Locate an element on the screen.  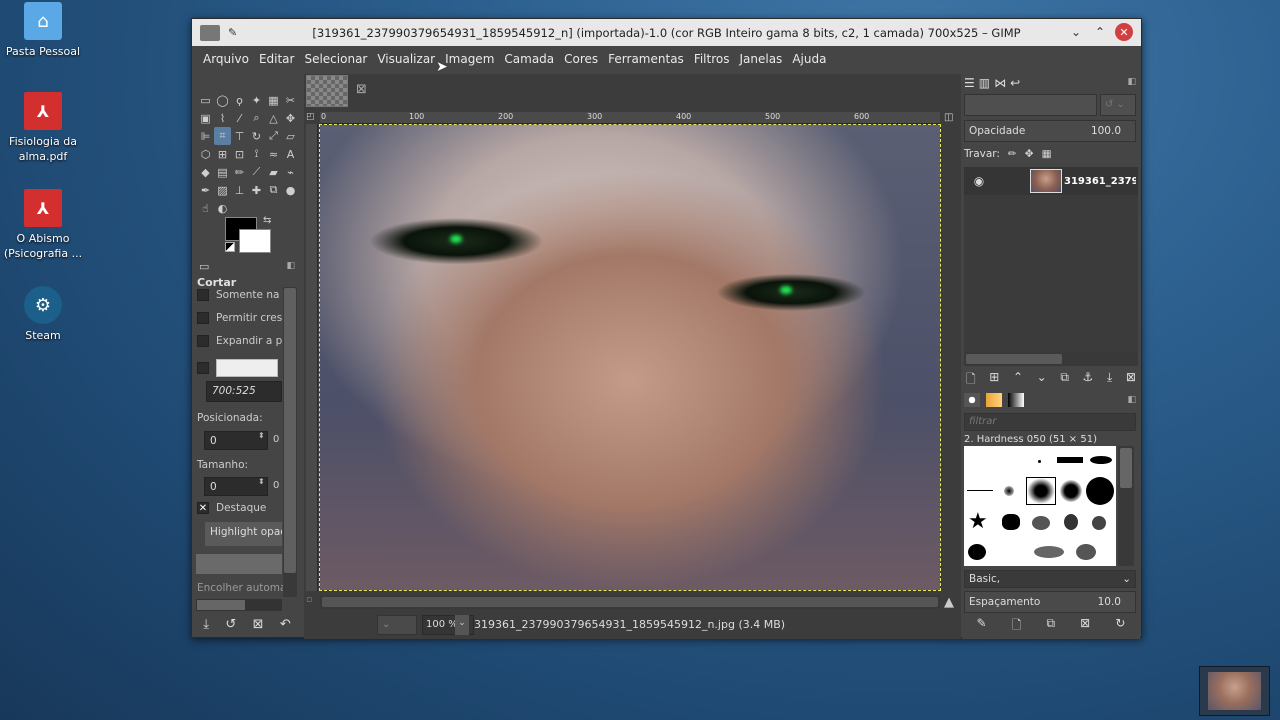
lock-pixels-icon: ✏ is located at coordinates (1012, 154).